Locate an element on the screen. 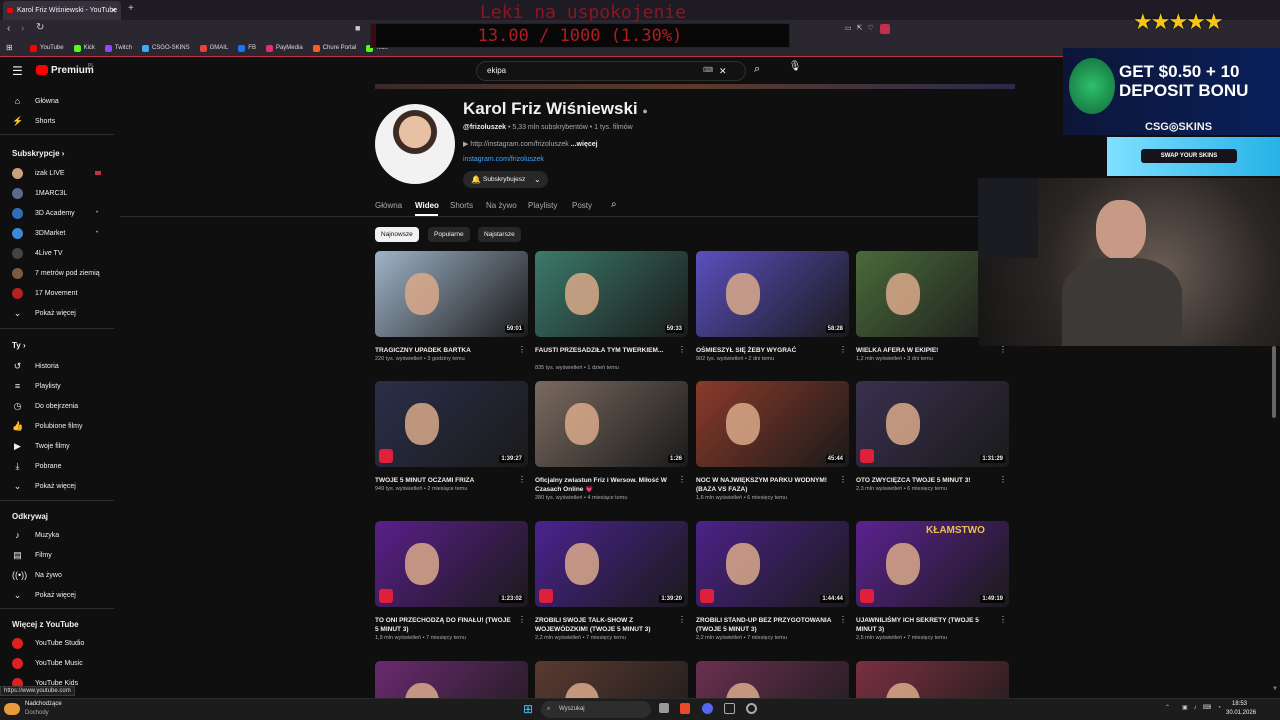 This screenshot has width=1280, height=720. video-thumbnail: 1:39:27 is located at coordinates (451, 424).